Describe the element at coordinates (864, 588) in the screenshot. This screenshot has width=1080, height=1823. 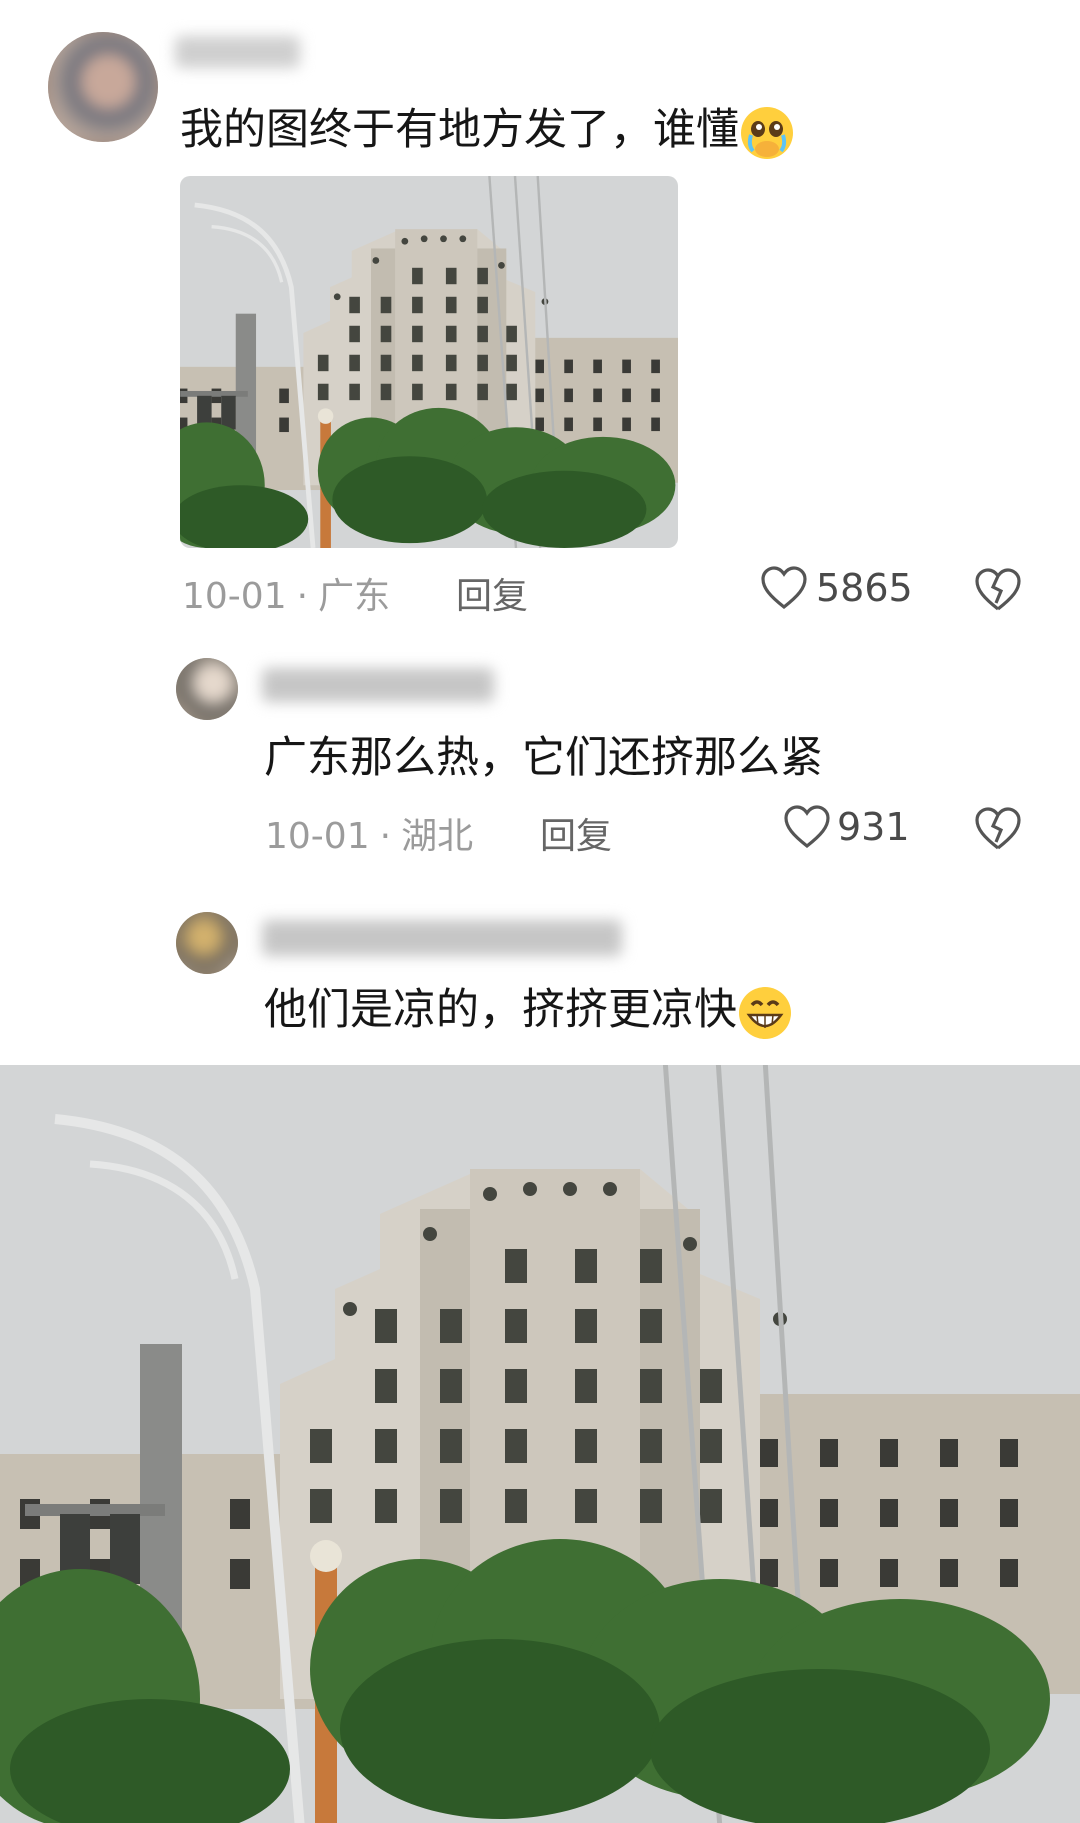
I see `like-count: 5865` at that location.